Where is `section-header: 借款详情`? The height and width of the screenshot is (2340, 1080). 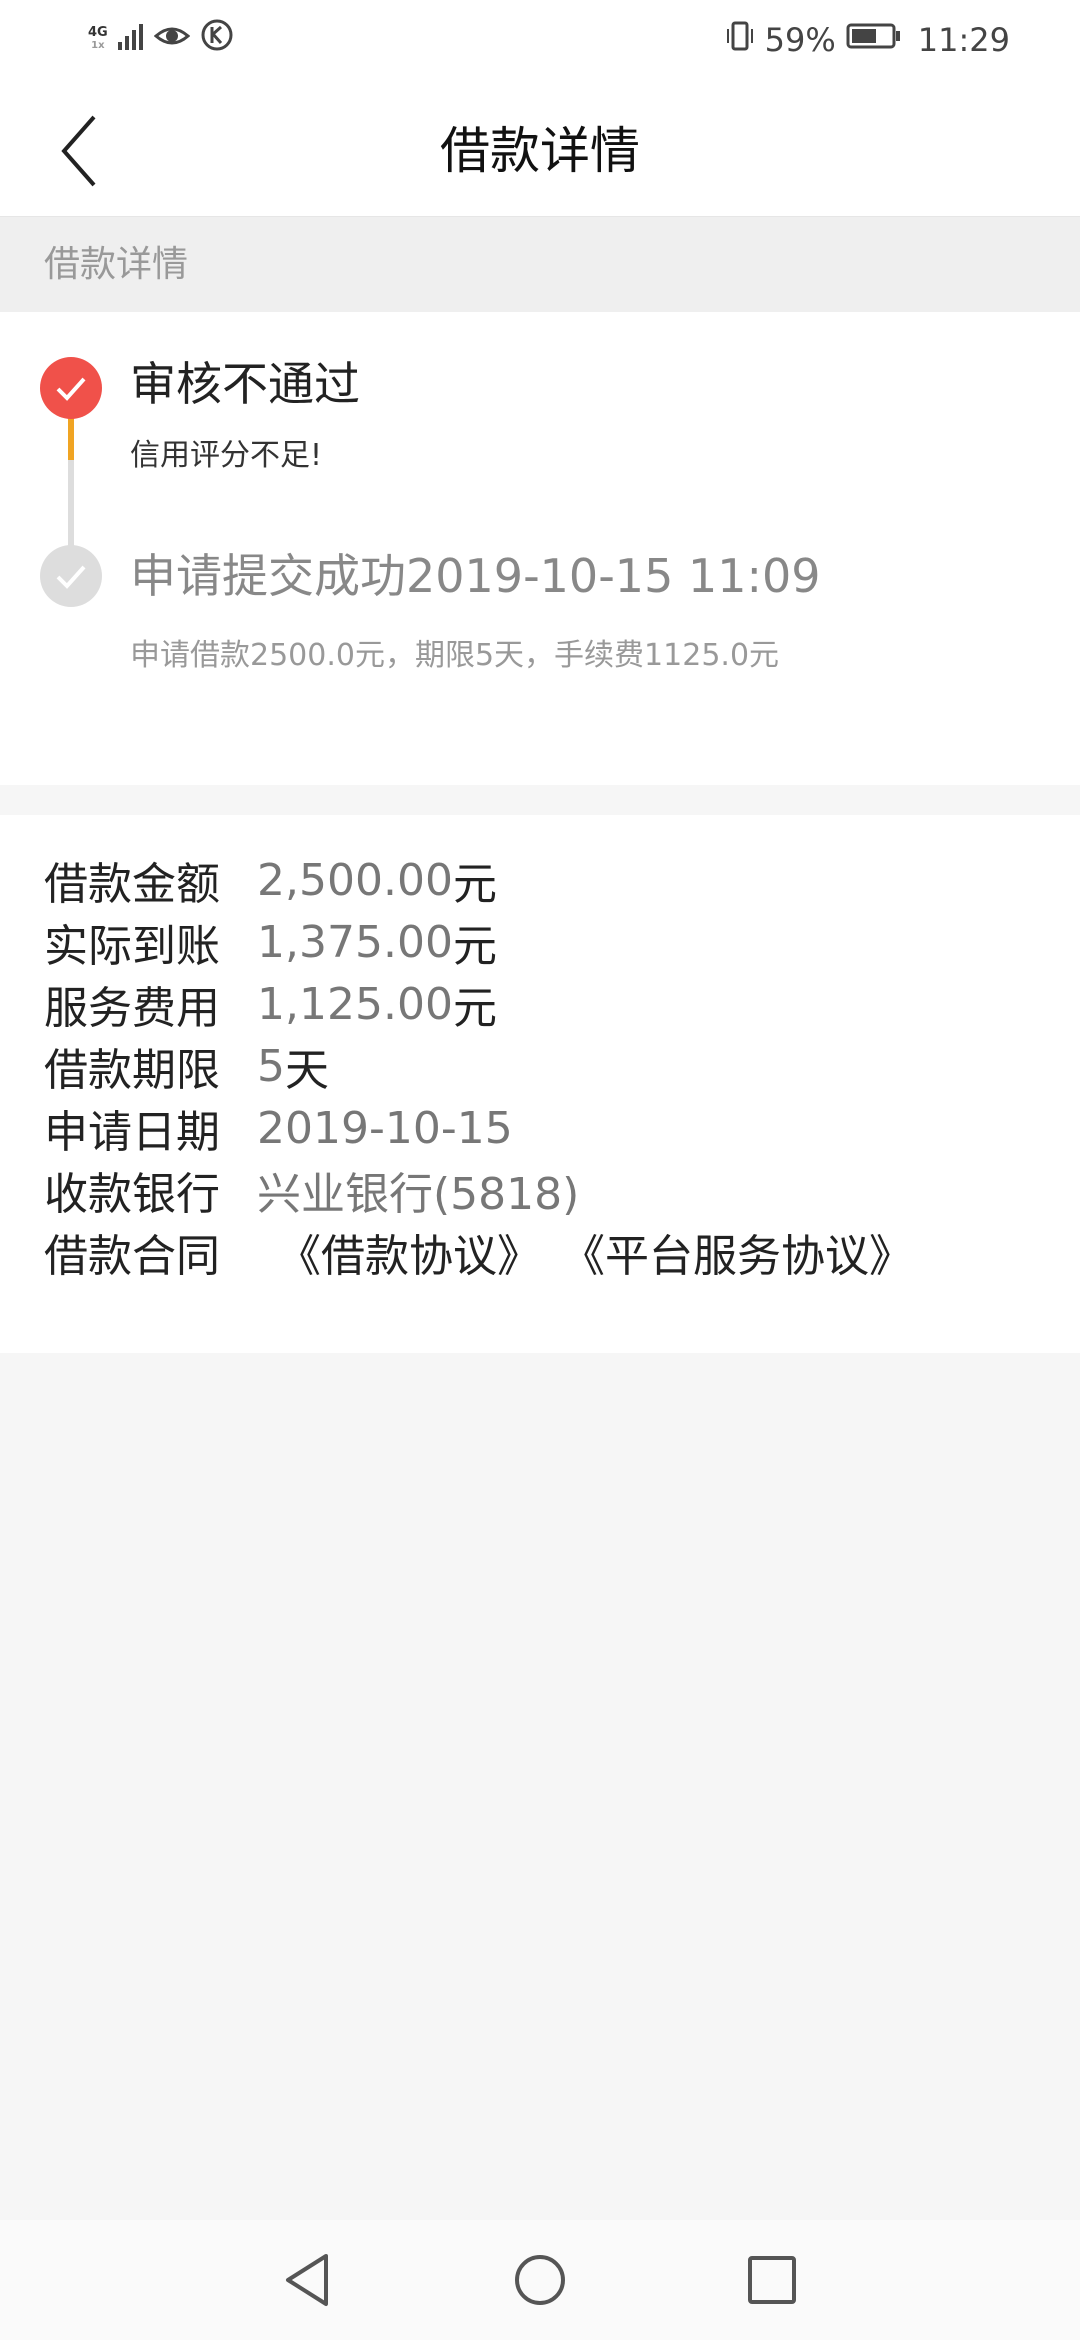 section-header: 借款详情 is located at coordinates (540, 264).